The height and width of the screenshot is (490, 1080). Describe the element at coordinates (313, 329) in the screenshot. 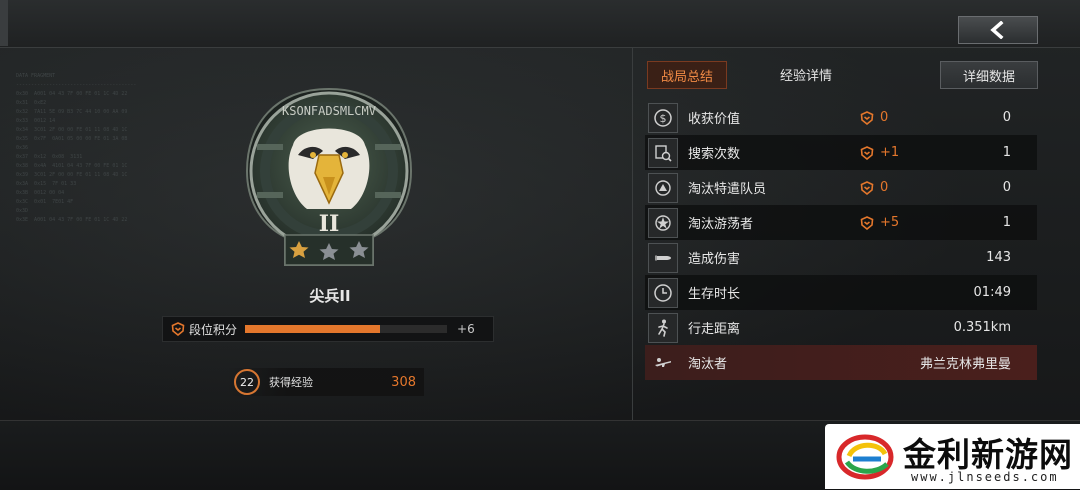

I see `rank-score-progress-fill` at that location.